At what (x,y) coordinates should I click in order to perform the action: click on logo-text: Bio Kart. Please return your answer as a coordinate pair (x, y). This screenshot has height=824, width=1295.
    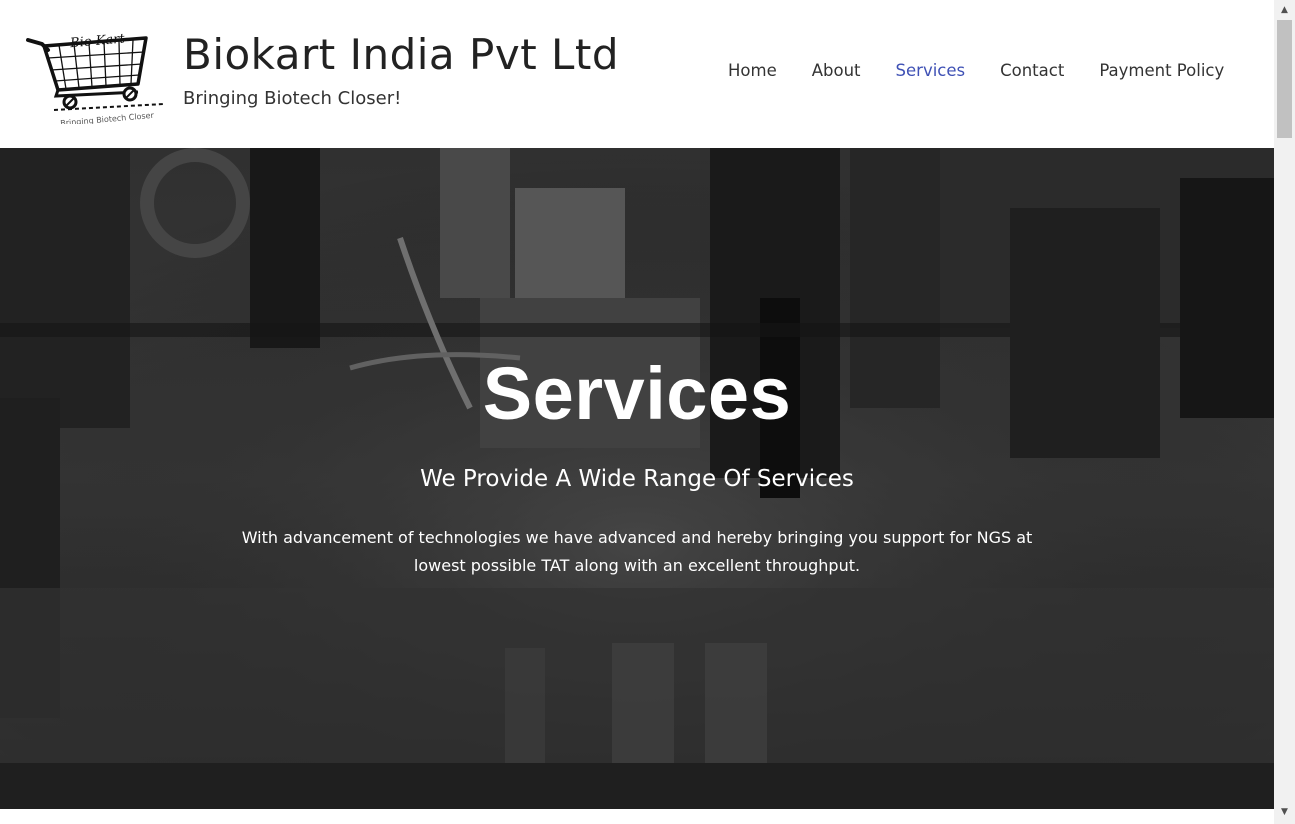
    Looking at the image, I should click on (97, 41).